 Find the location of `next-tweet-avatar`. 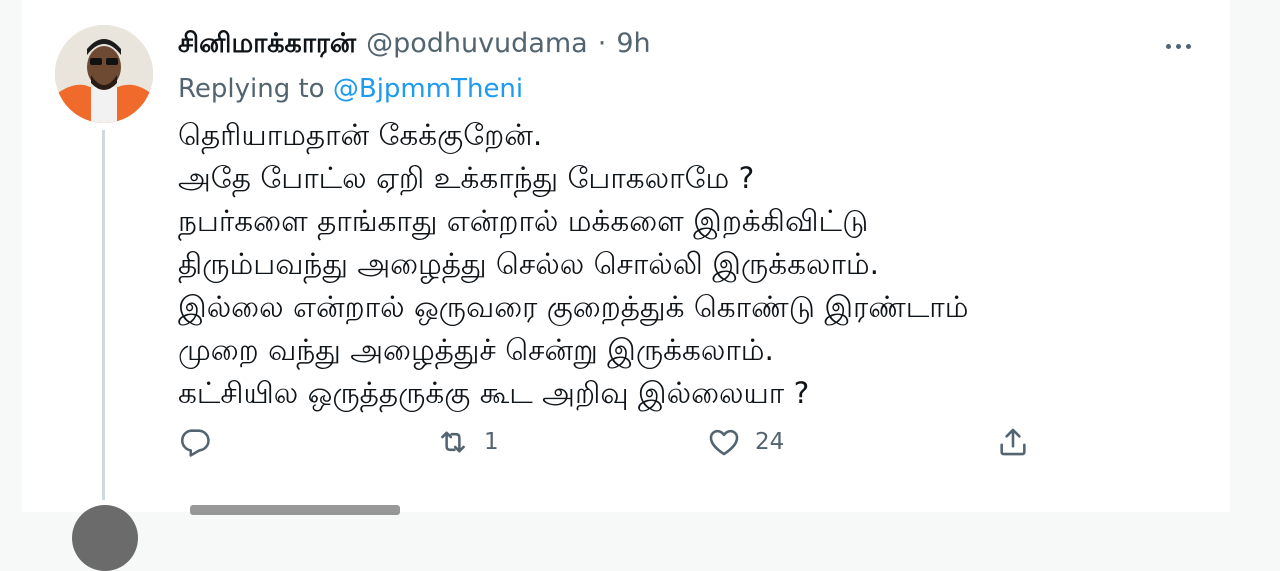

next-tweet-avatar is located at coordinates (105, 538).